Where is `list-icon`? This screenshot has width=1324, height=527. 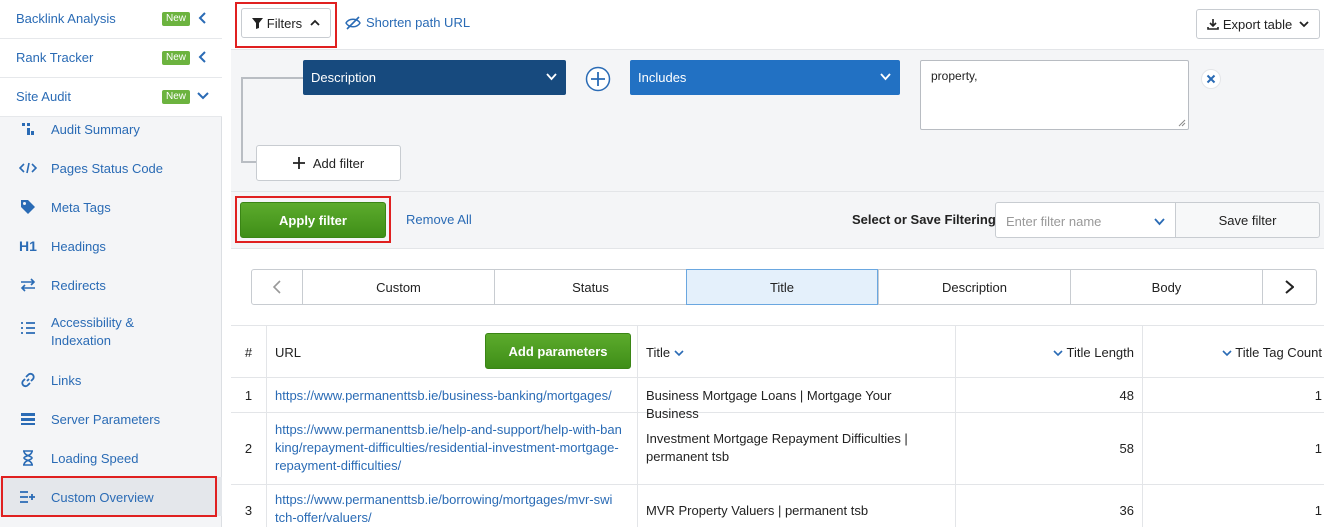
list-icon is located at coordinates (28, 328).